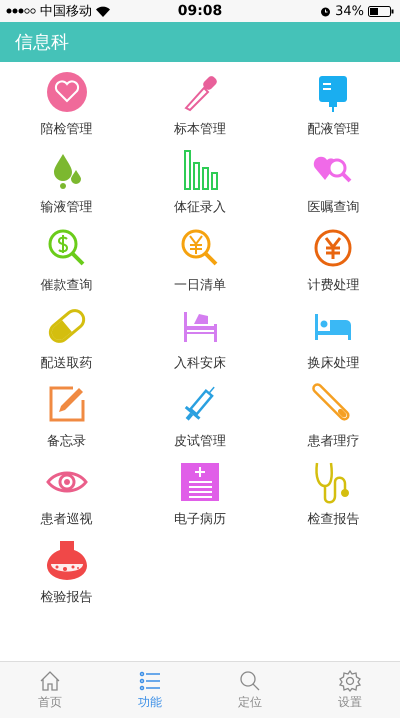 Image resolution: width=400 pixels, height=718 pixels. I want to click on function-item: 皮试管理, so click(200, 419).